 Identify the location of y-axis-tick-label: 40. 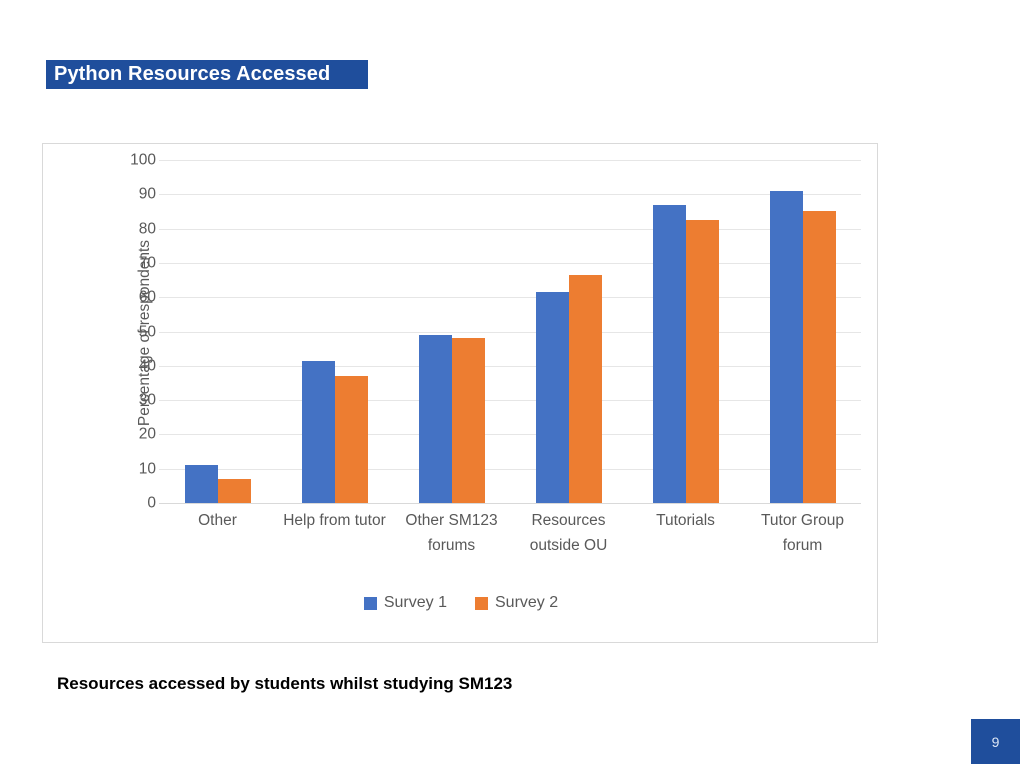
(147, 366).